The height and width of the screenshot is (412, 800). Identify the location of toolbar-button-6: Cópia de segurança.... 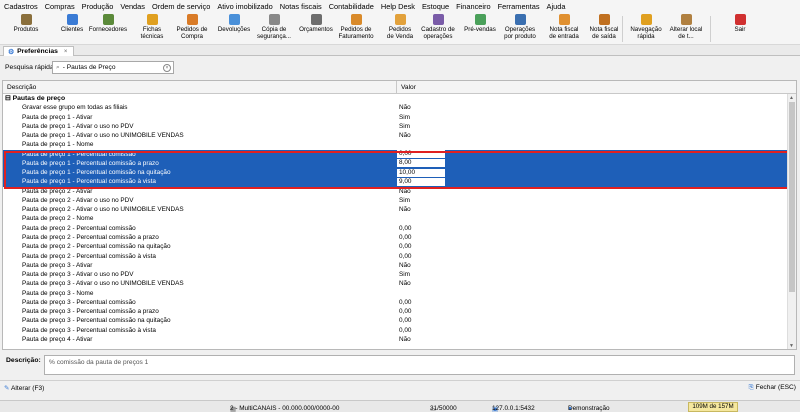
(274, 27).